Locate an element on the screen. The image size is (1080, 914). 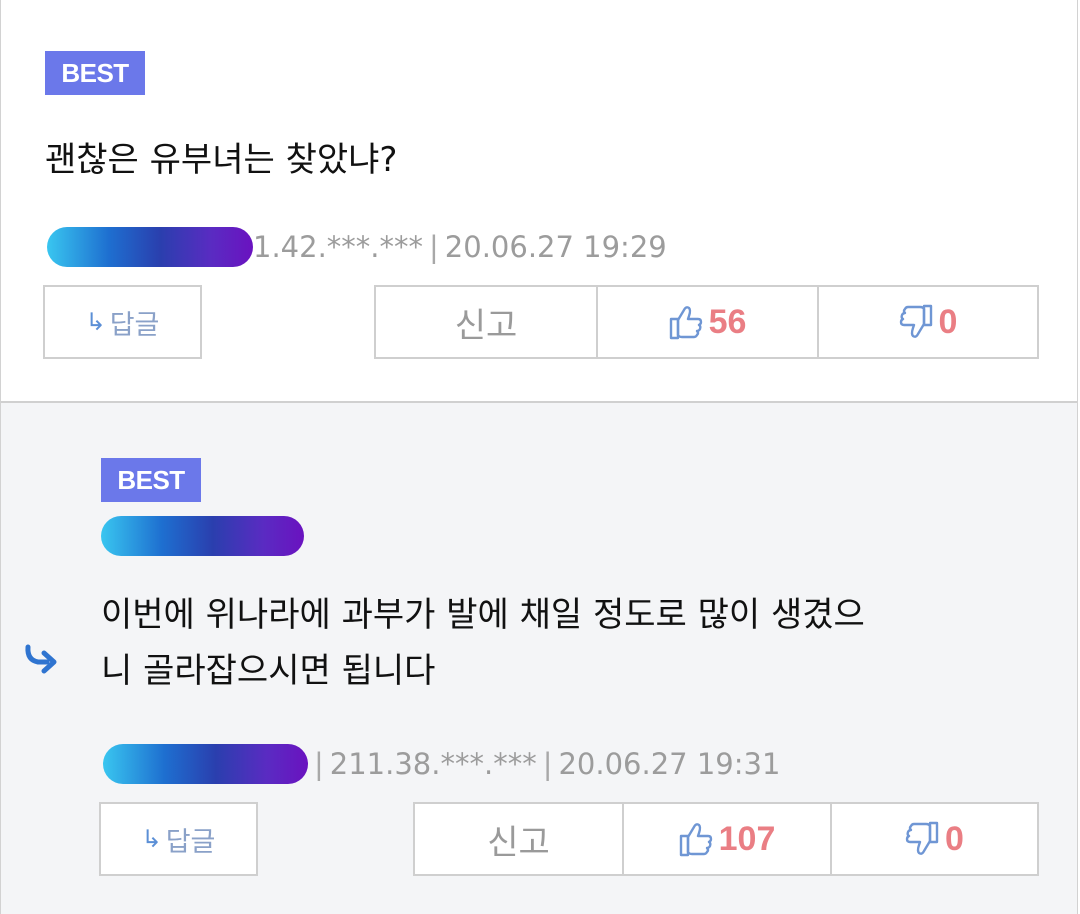
comment-text-line: 괜찮은 유부녀는 찾았냐? is located at coordinates (221, 160).